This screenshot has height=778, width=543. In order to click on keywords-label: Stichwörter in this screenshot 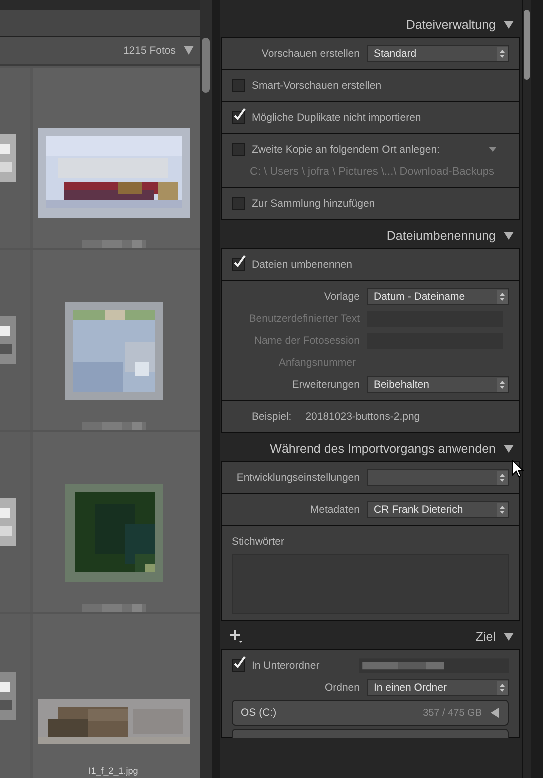, I will do `click(258, 542)`.